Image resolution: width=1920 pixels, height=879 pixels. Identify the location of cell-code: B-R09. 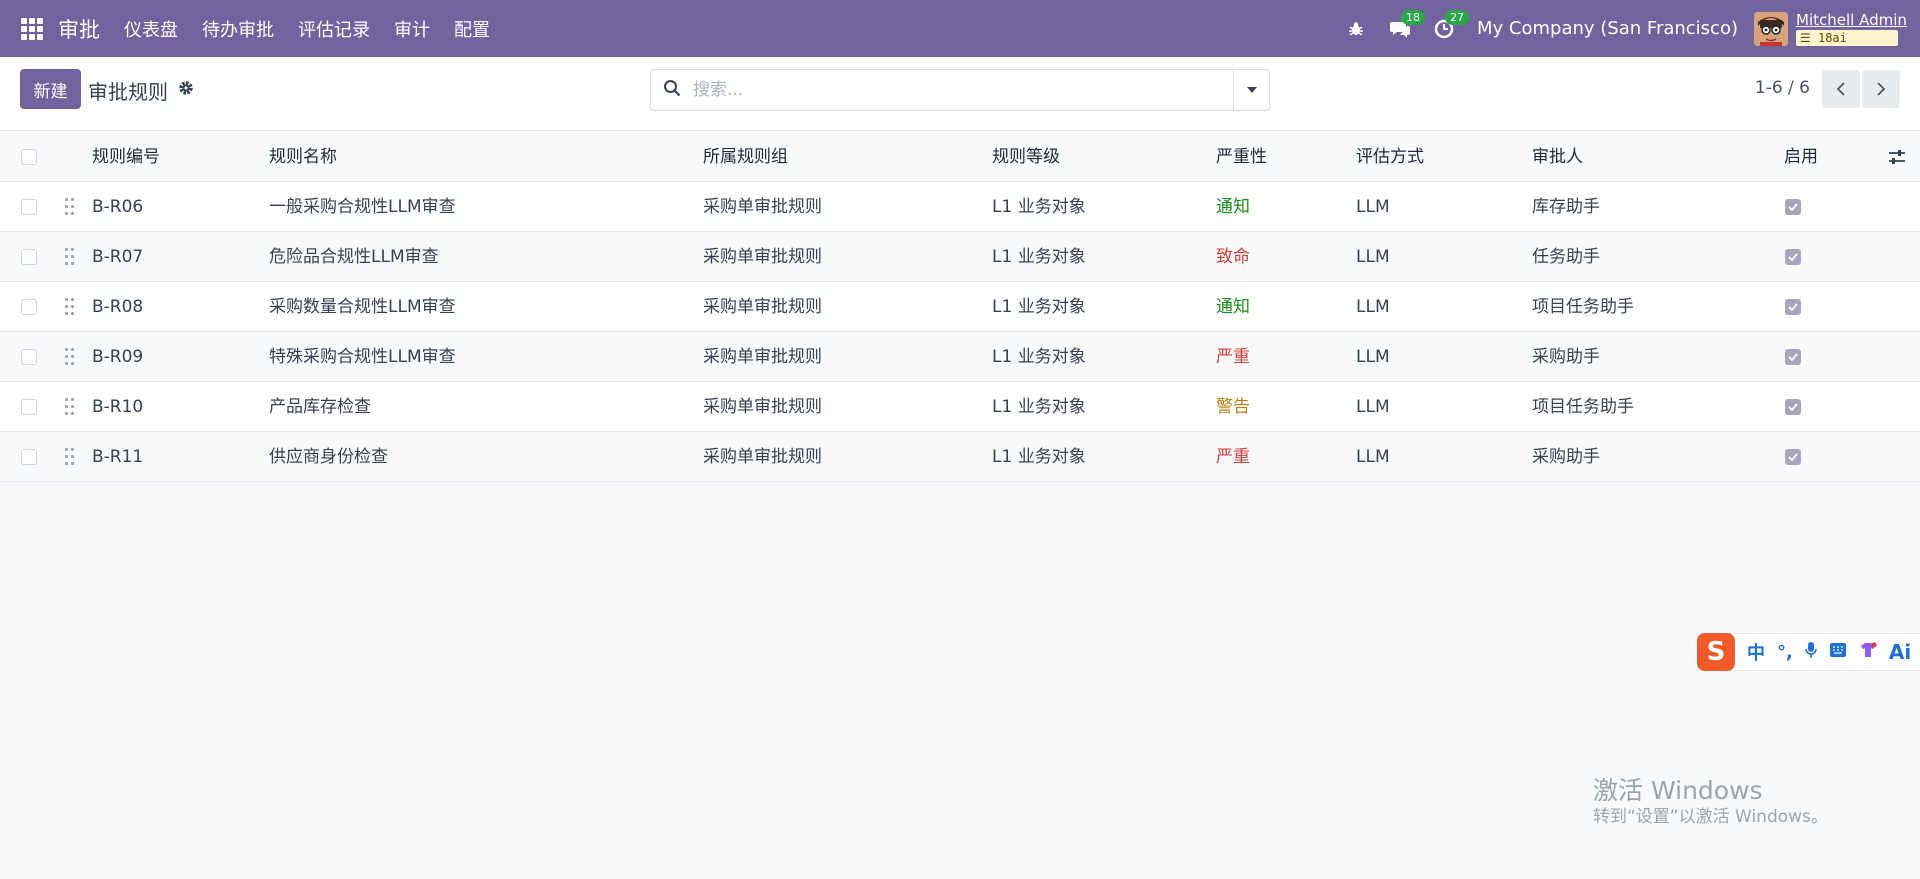
(118, 357).